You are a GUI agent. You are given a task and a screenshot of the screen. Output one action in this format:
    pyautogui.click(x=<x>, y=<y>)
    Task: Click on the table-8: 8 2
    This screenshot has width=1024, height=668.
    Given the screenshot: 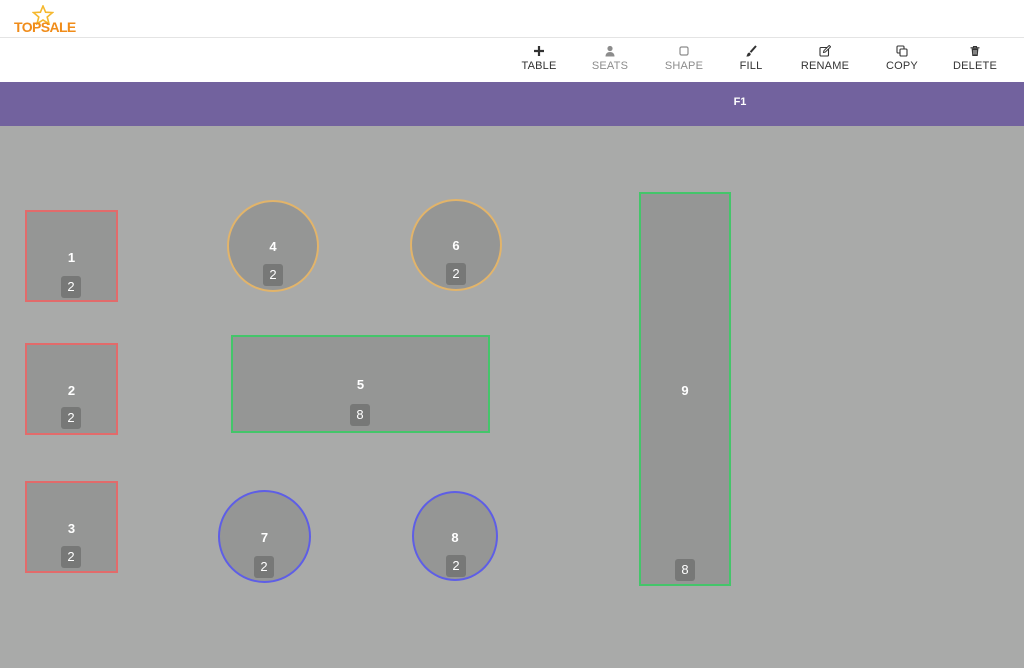 What is the action you would take?
    pyautogui.click(x=455, y=536)
    